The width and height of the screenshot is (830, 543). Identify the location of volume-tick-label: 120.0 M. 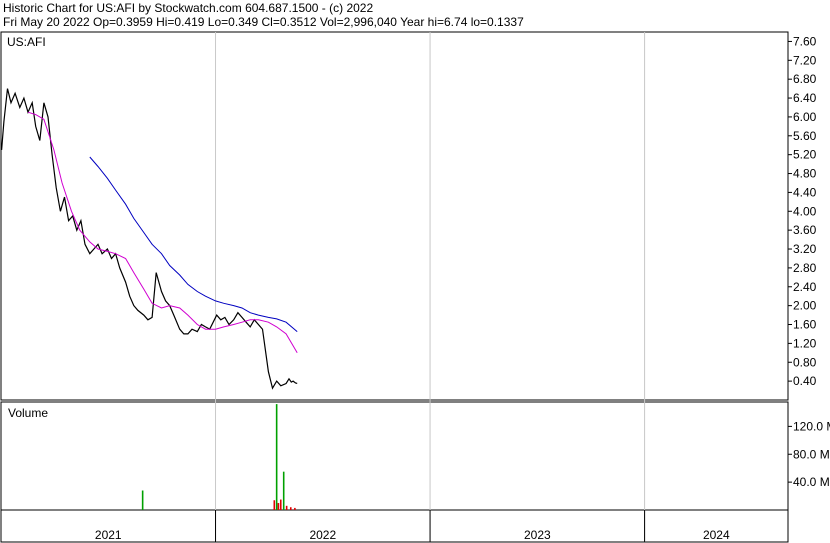
(811, 426).